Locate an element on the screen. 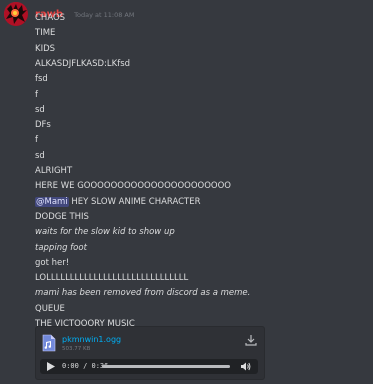  message-line-text: ALRIGHT is located at coordinates (54, 171).